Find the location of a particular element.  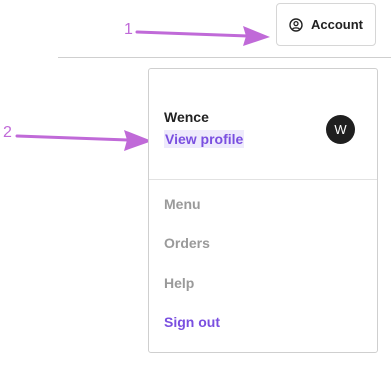

dropdown-divider is located at coordinates (263, 179).